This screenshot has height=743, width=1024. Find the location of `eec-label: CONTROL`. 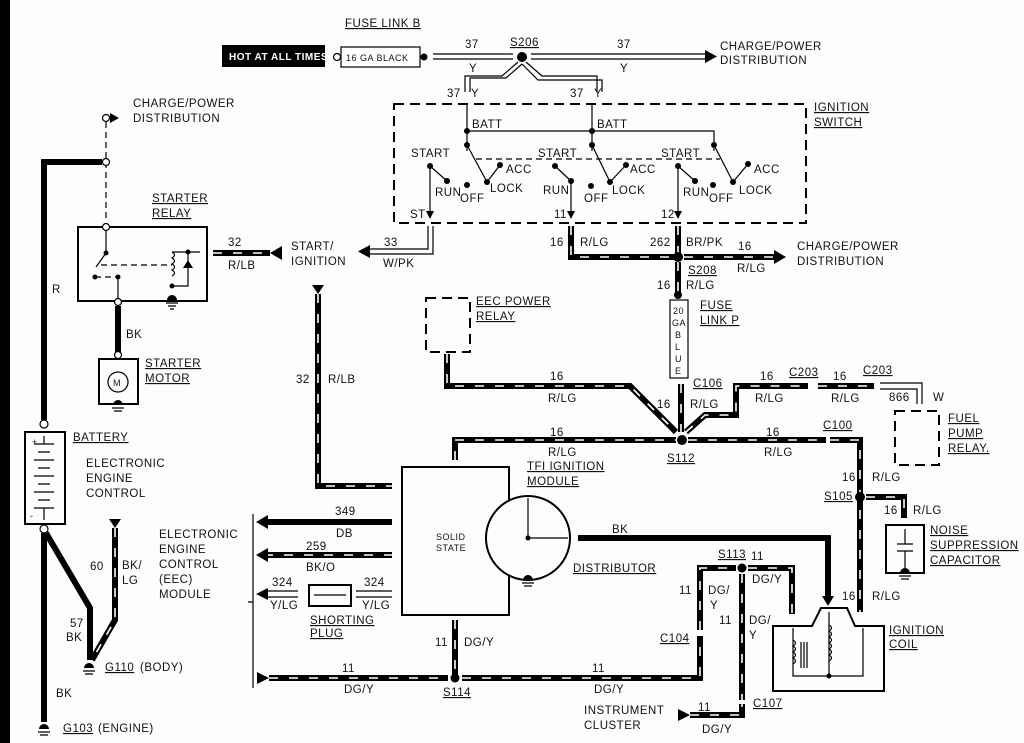

eec-label: CONTROL is located at coordinates (116, 494).